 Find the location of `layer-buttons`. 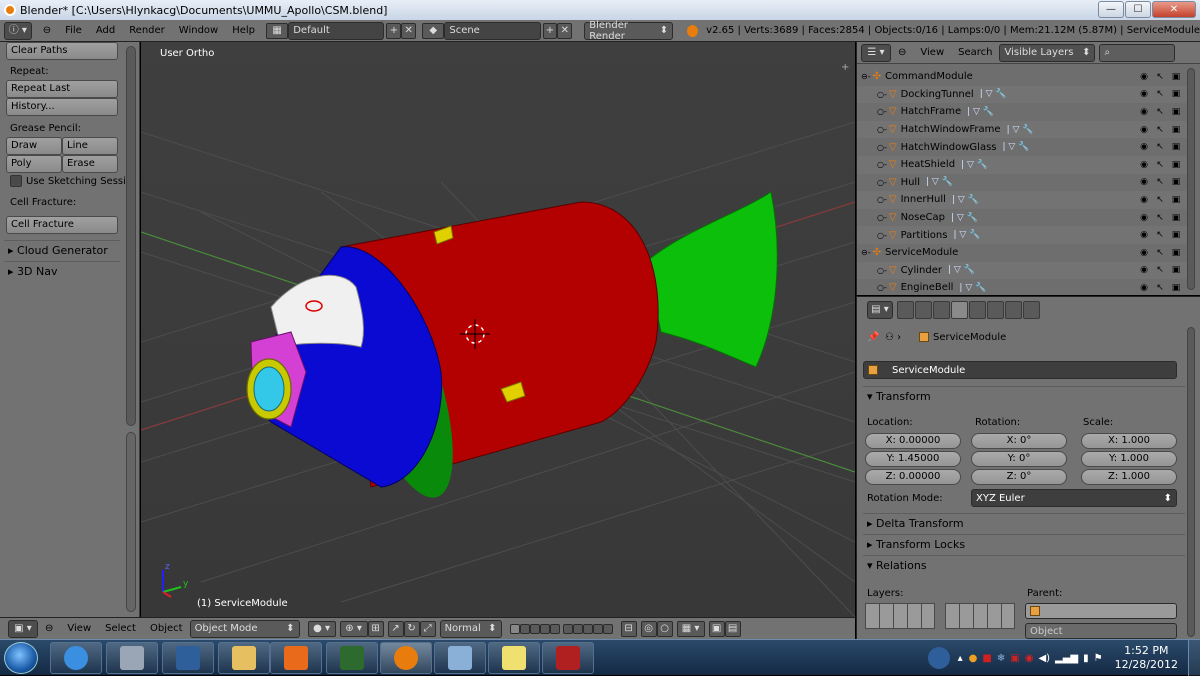

layer-buttons is located at coordinates (561, 628).